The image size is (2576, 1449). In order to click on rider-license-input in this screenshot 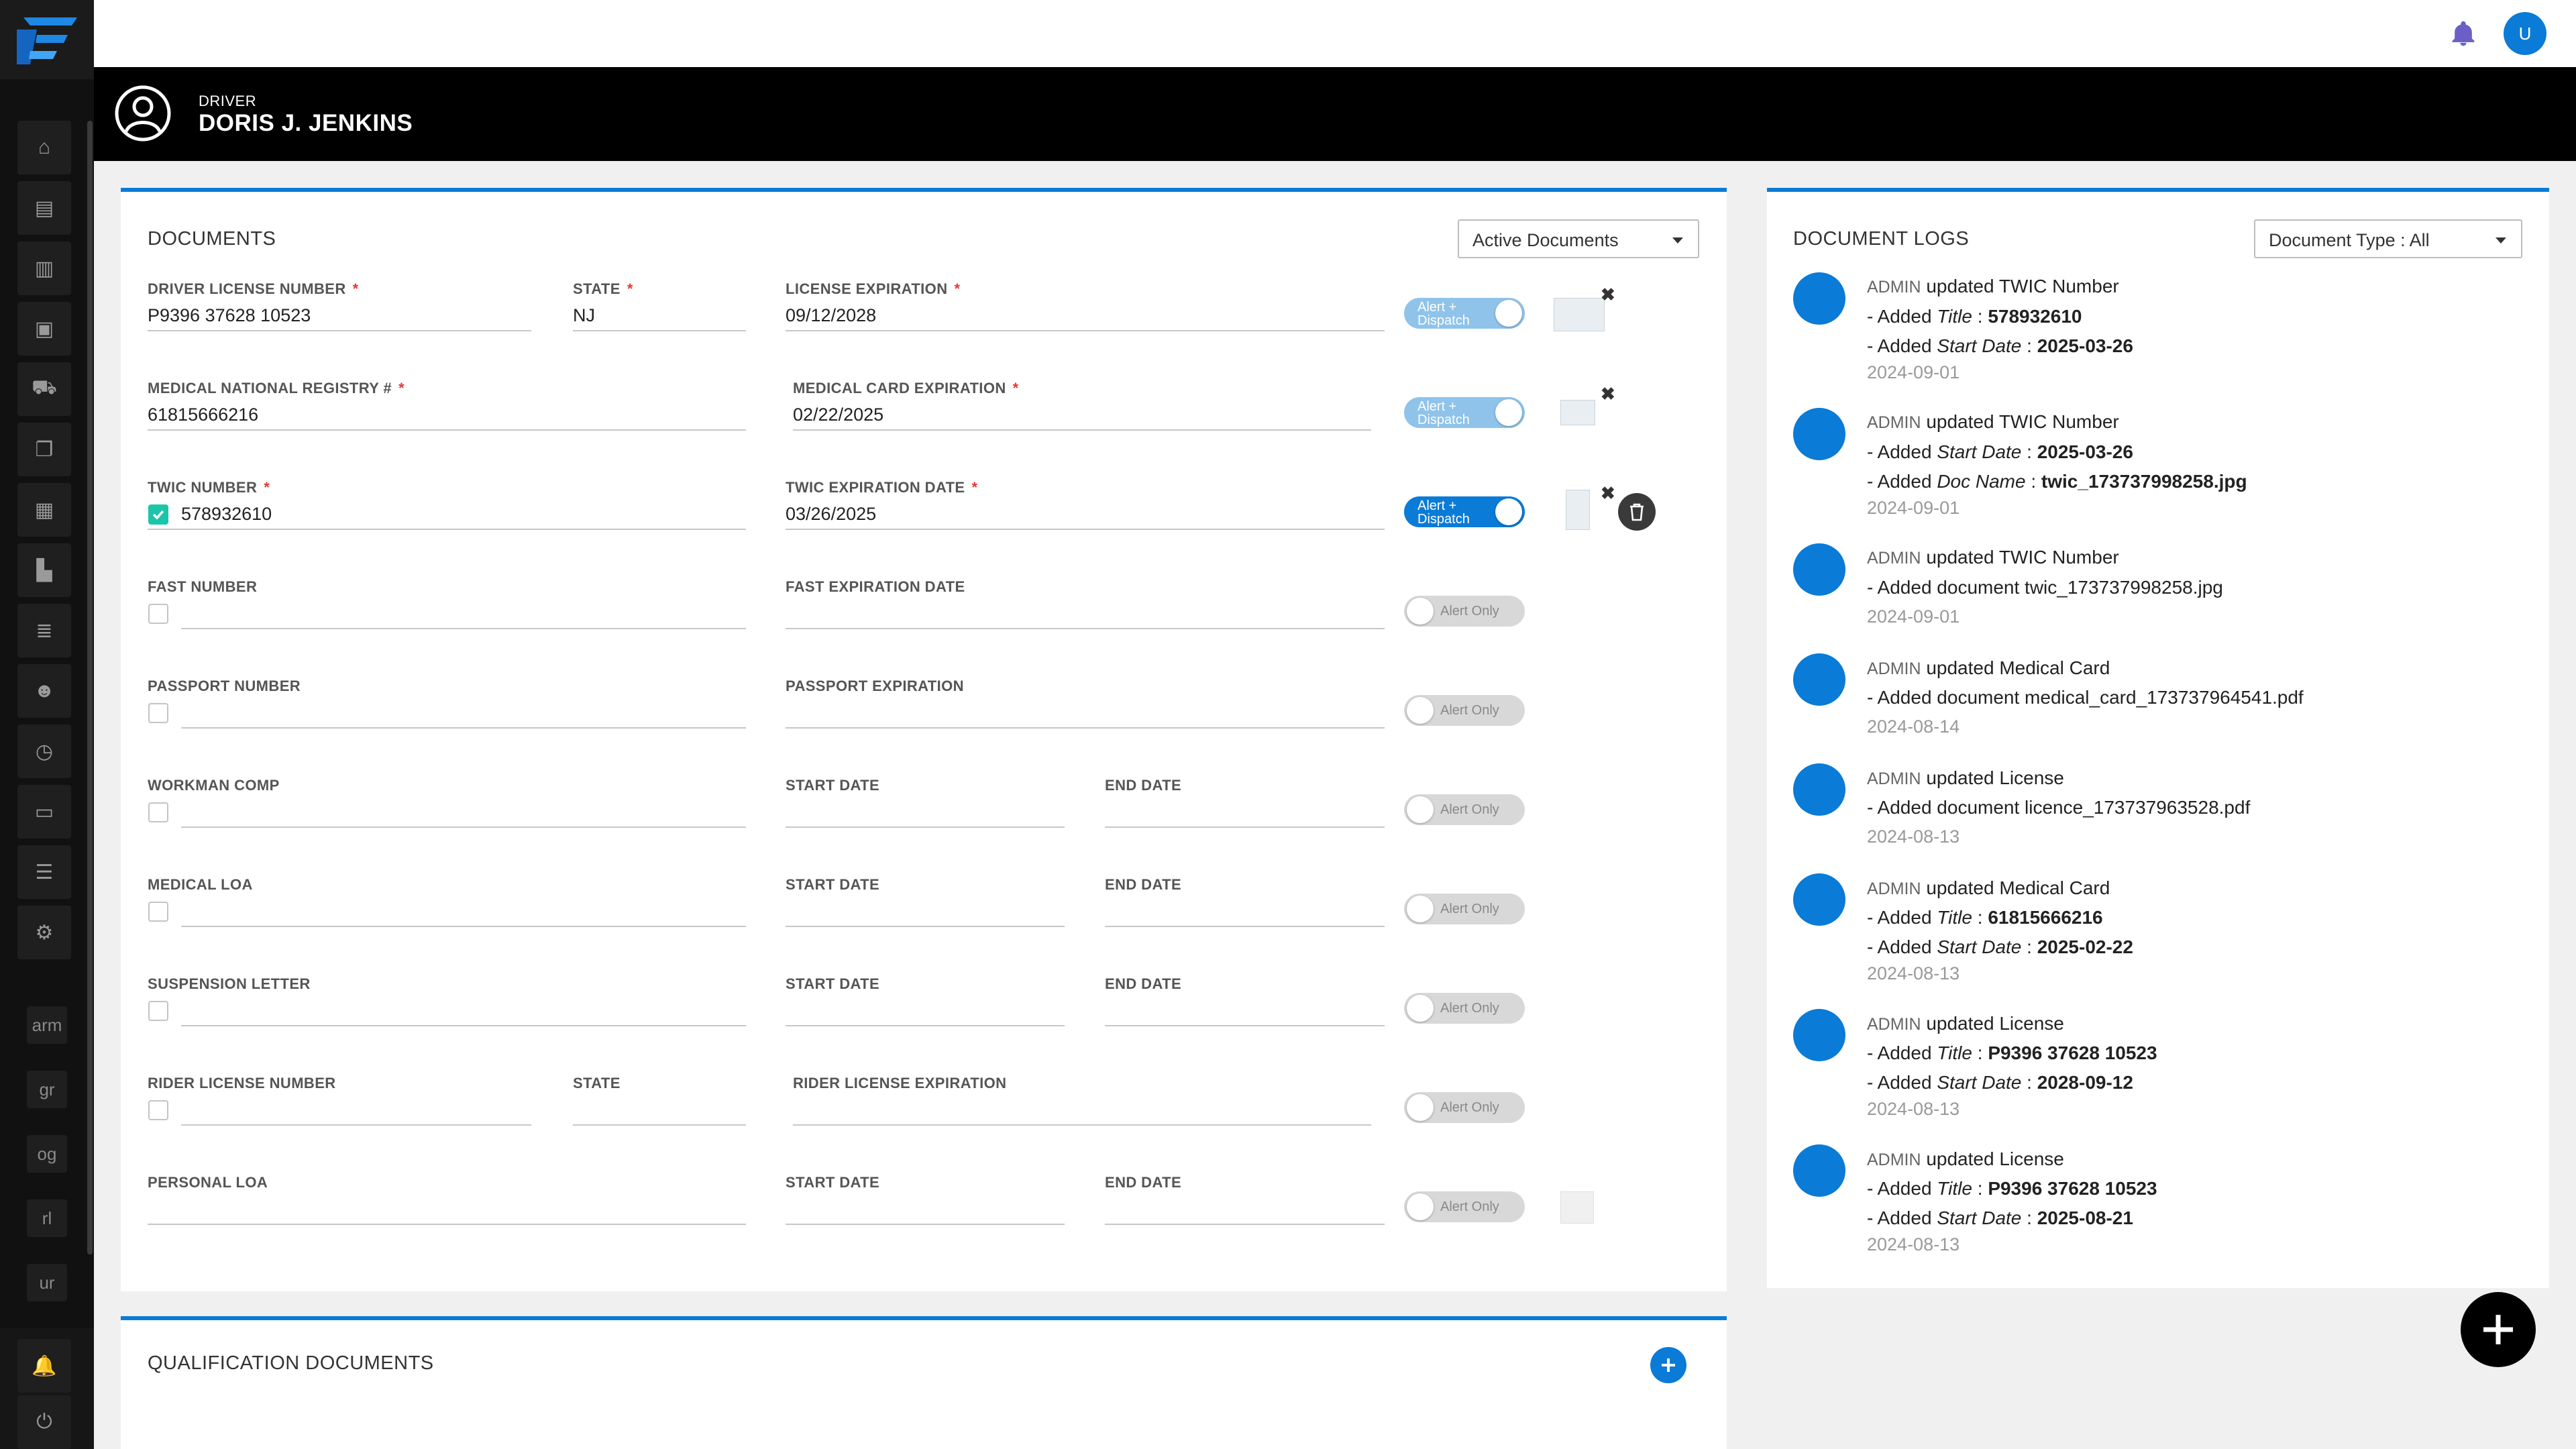, I will do `click(356, 1125)`.